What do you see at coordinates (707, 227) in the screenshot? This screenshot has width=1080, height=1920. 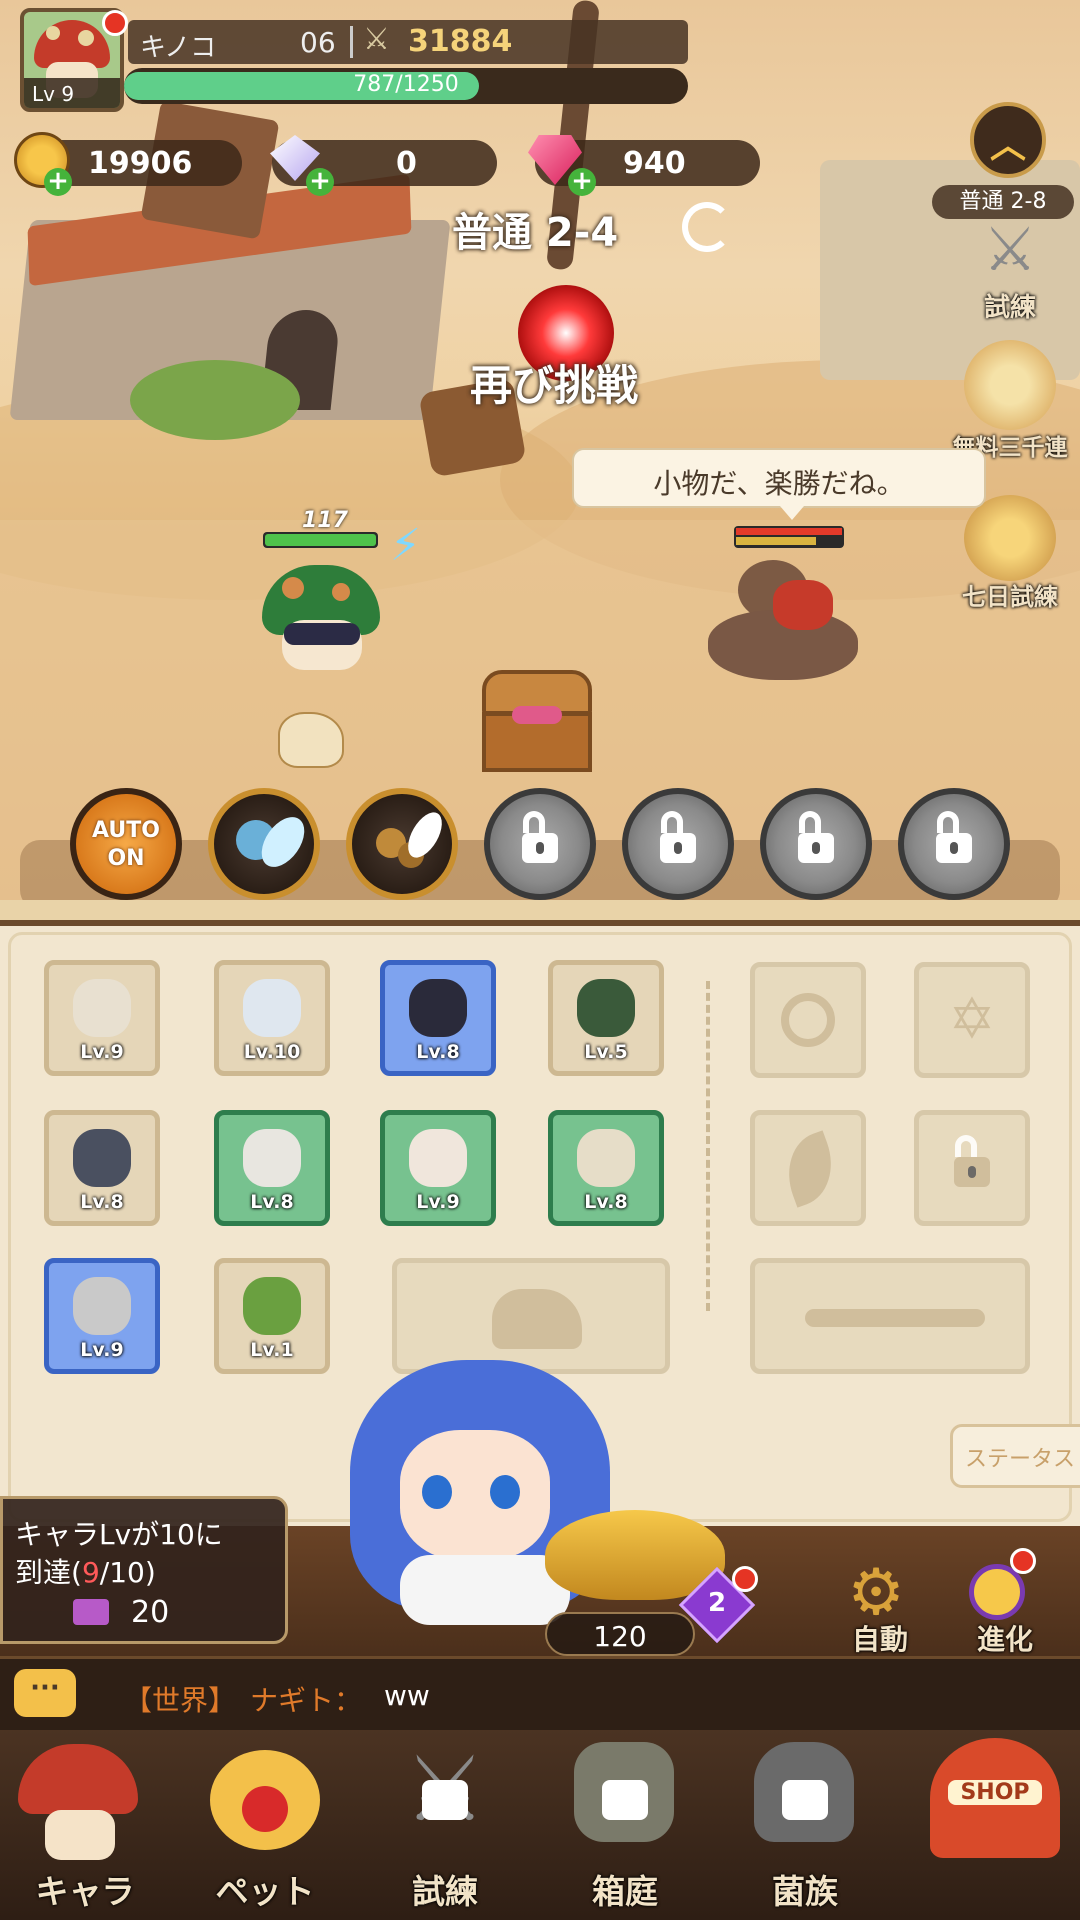 I see `refresh-icon` at bounding box center [707, 227].